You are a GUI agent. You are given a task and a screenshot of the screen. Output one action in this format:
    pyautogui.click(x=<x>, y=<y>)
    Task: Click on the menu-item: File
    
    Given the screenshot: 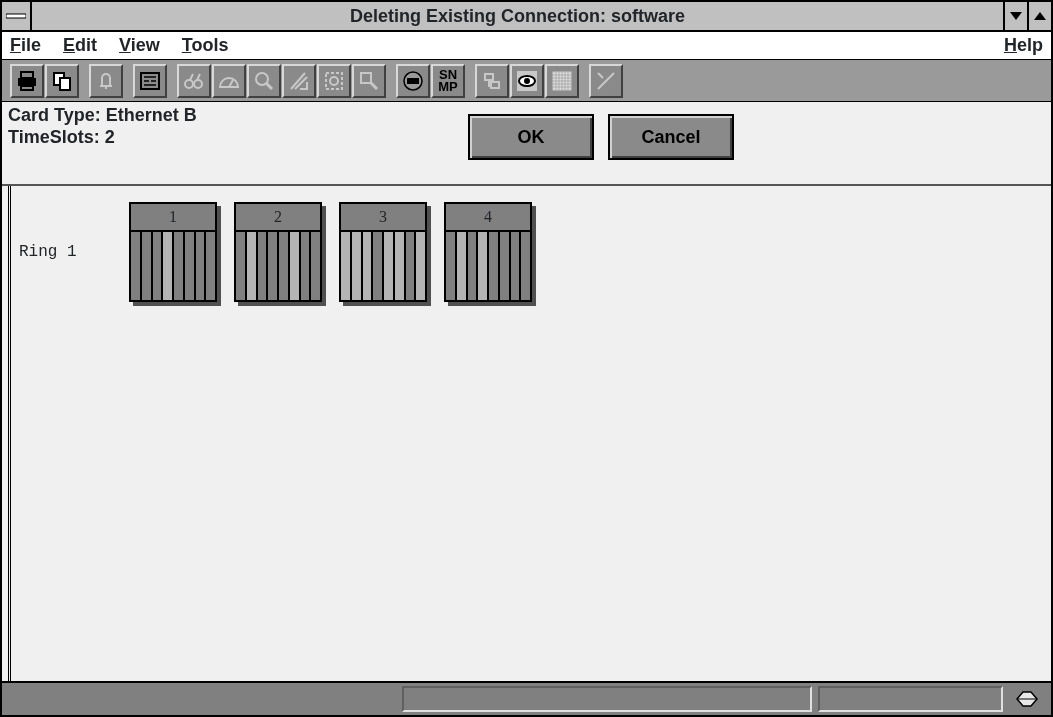 What is the action you would take?
    pyautogui.click(x=25, y=45)
    